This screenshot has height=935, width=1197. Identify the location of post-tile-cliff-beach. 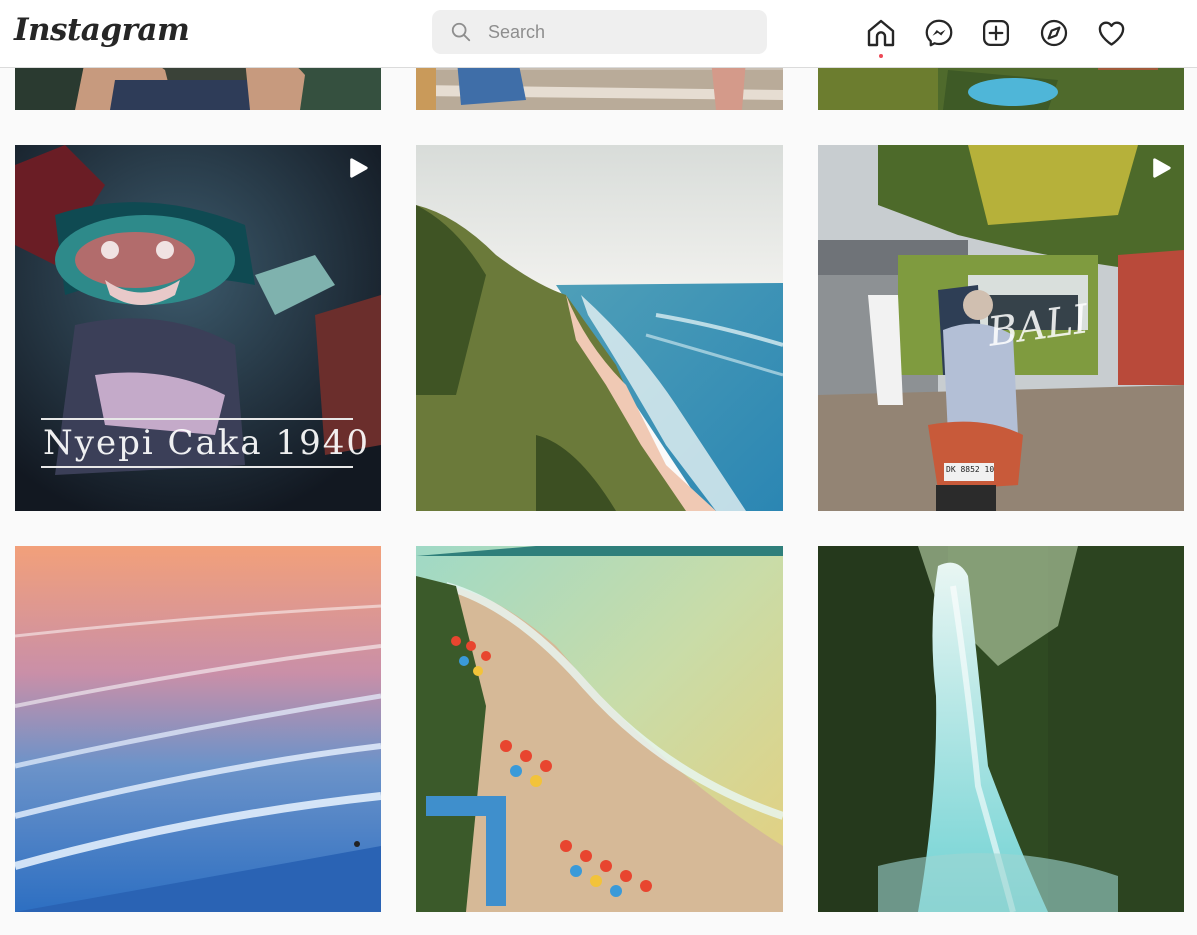
(599, 328).